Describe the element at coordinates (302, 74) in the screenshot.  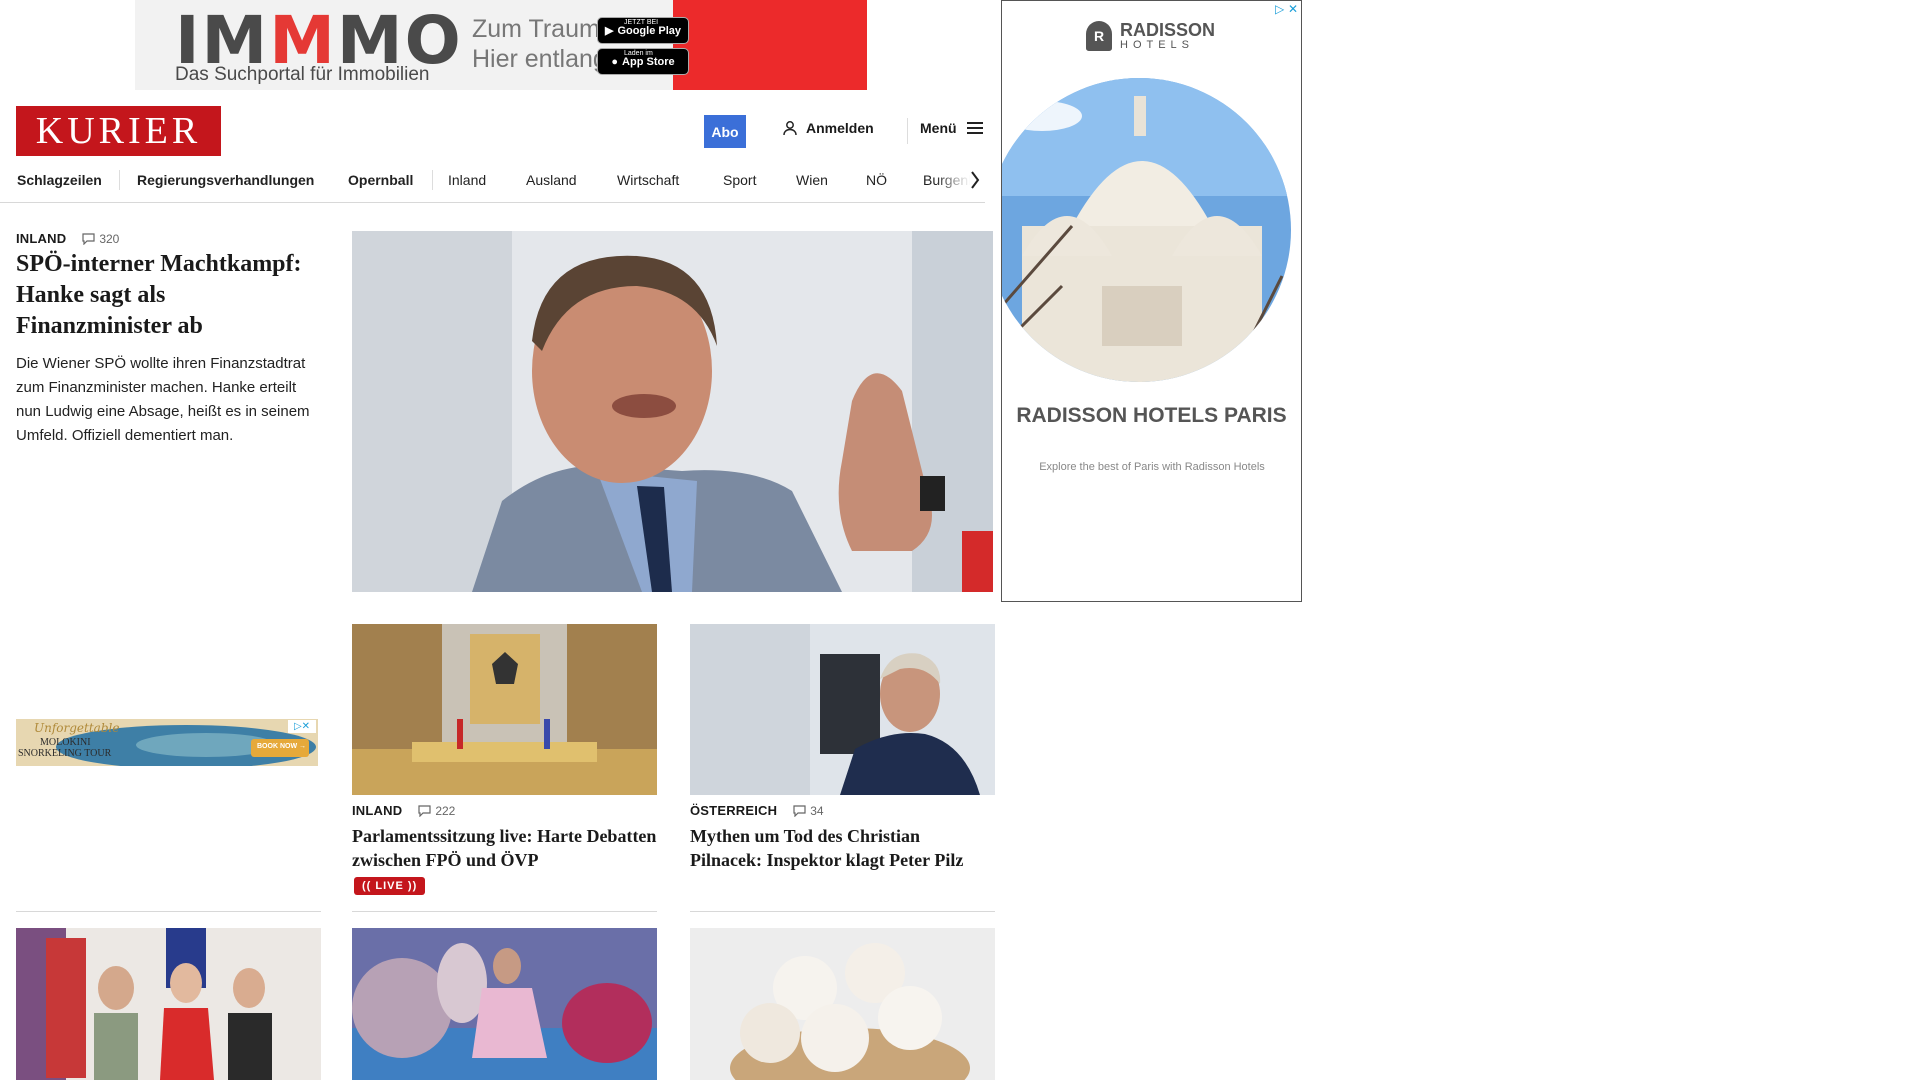
I see `ad-subline: Das Suchportal für Immobilien` at that location.